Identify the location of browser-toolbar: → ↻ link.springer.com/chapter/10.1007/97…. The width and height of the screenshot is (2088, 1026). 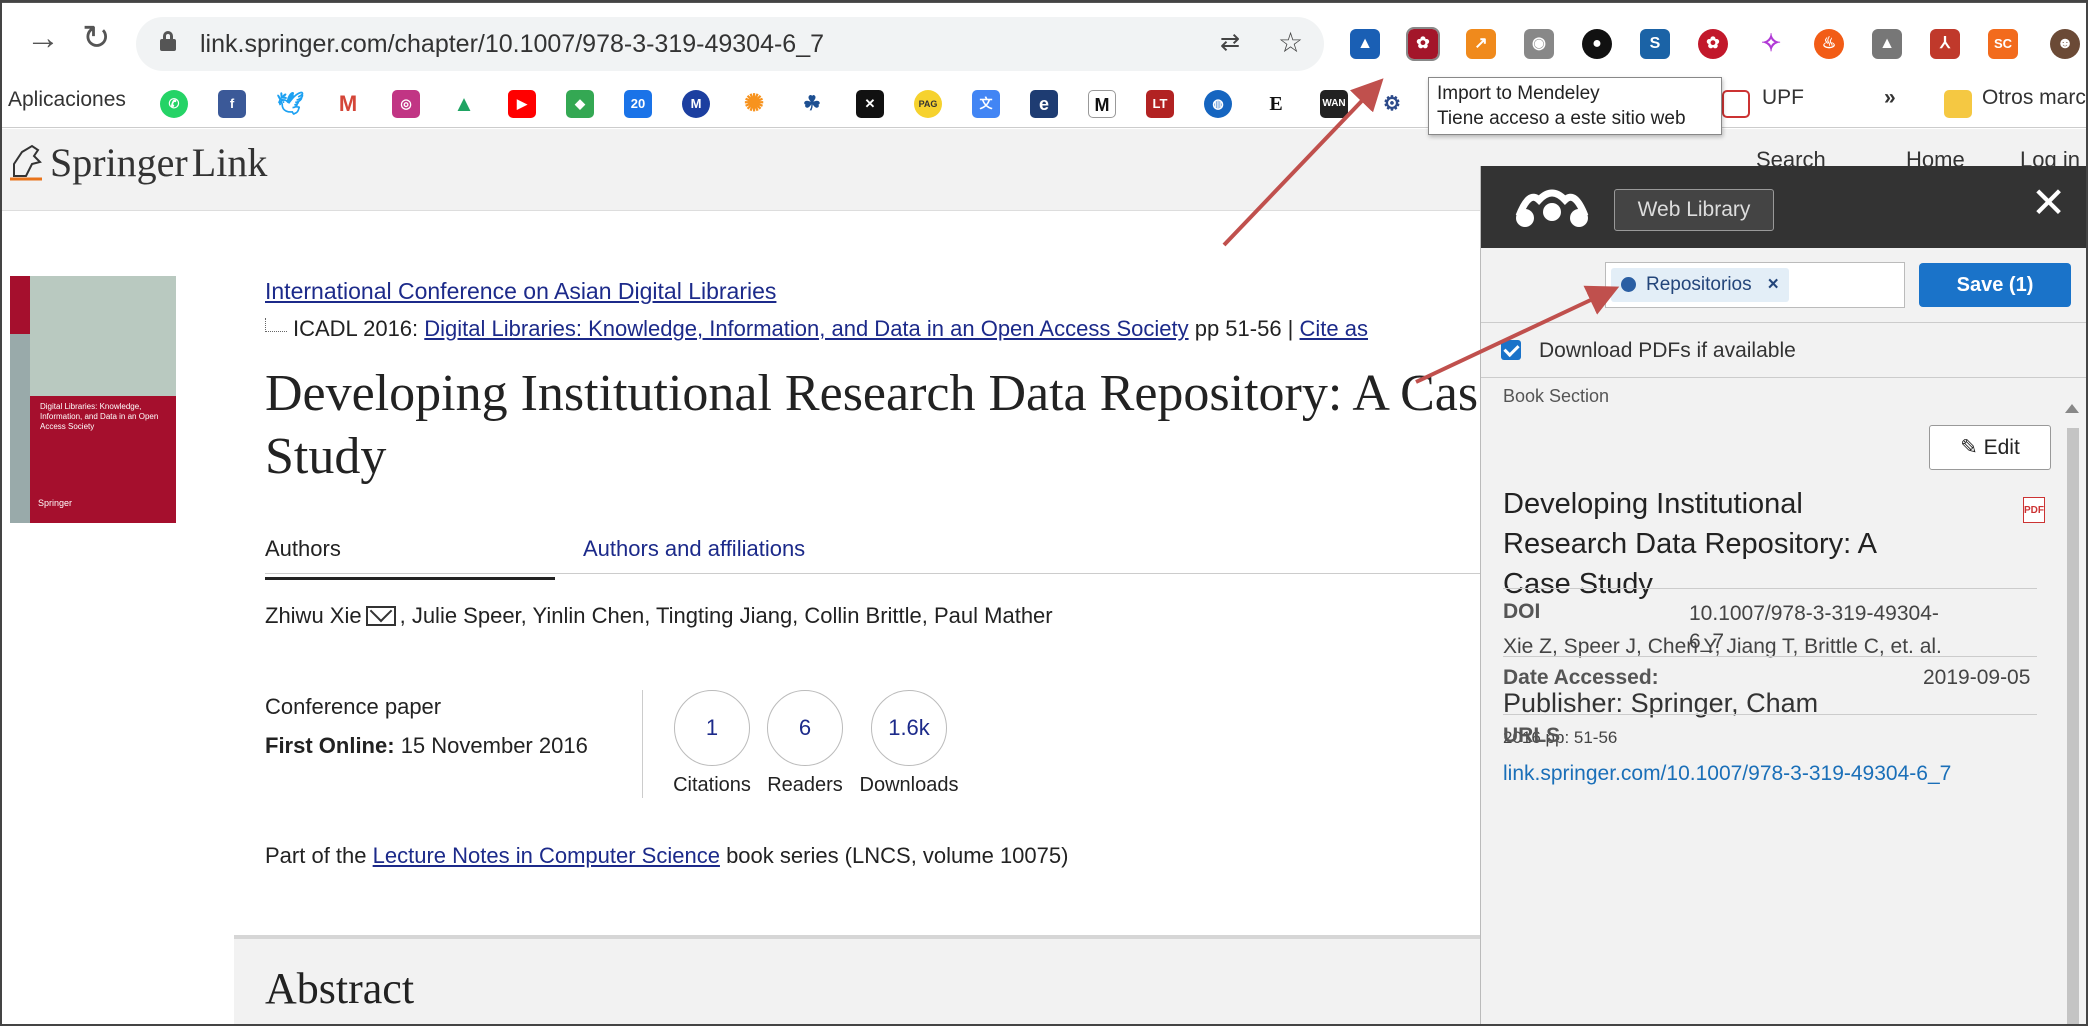
(1044, 41).